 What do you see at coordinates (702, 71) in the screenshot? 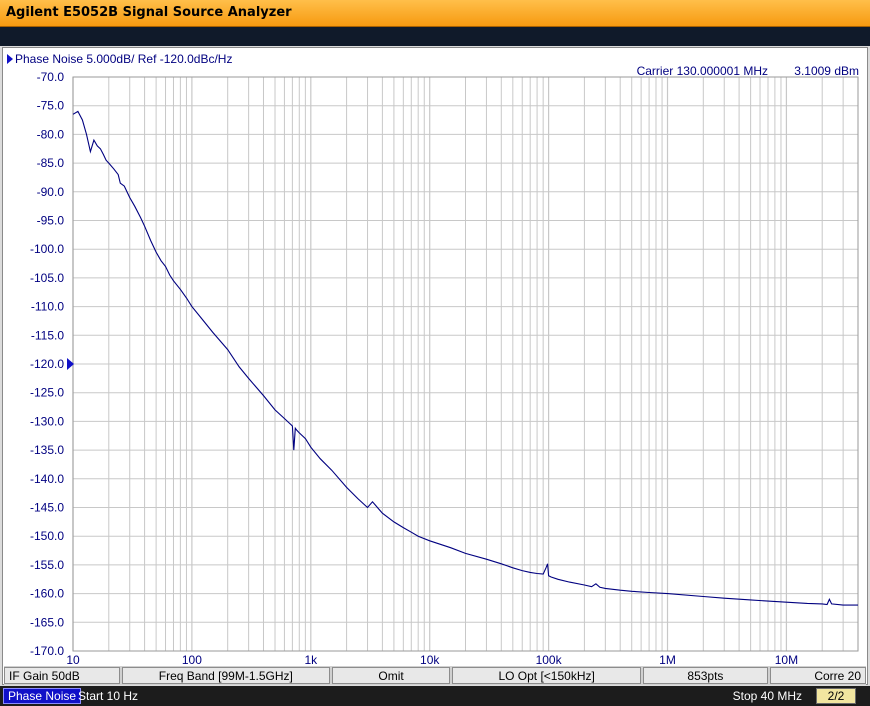
I see `carrier-frequency: Carrier 130.000001 MHz` at bounding box center [702, 71].